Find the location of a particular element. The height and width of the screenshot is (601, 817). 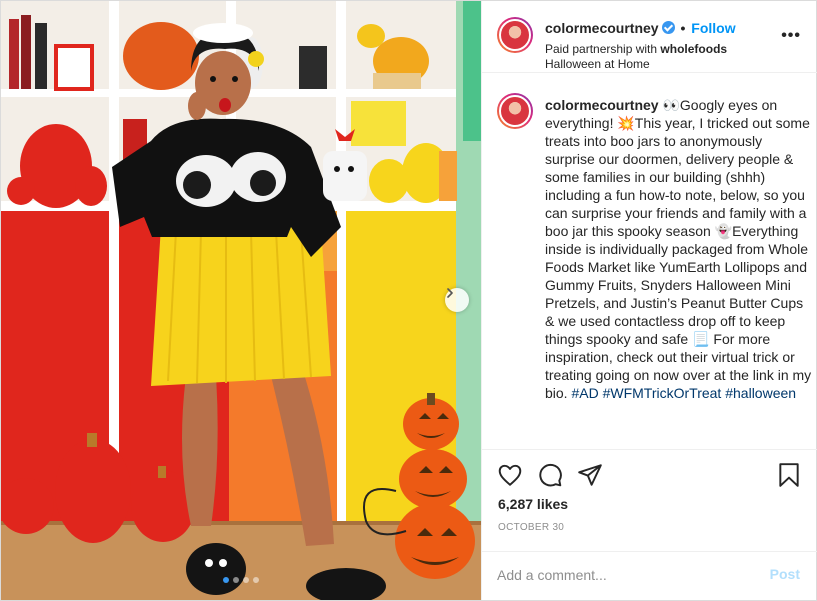

save-button is located at coordinates (789, 477).